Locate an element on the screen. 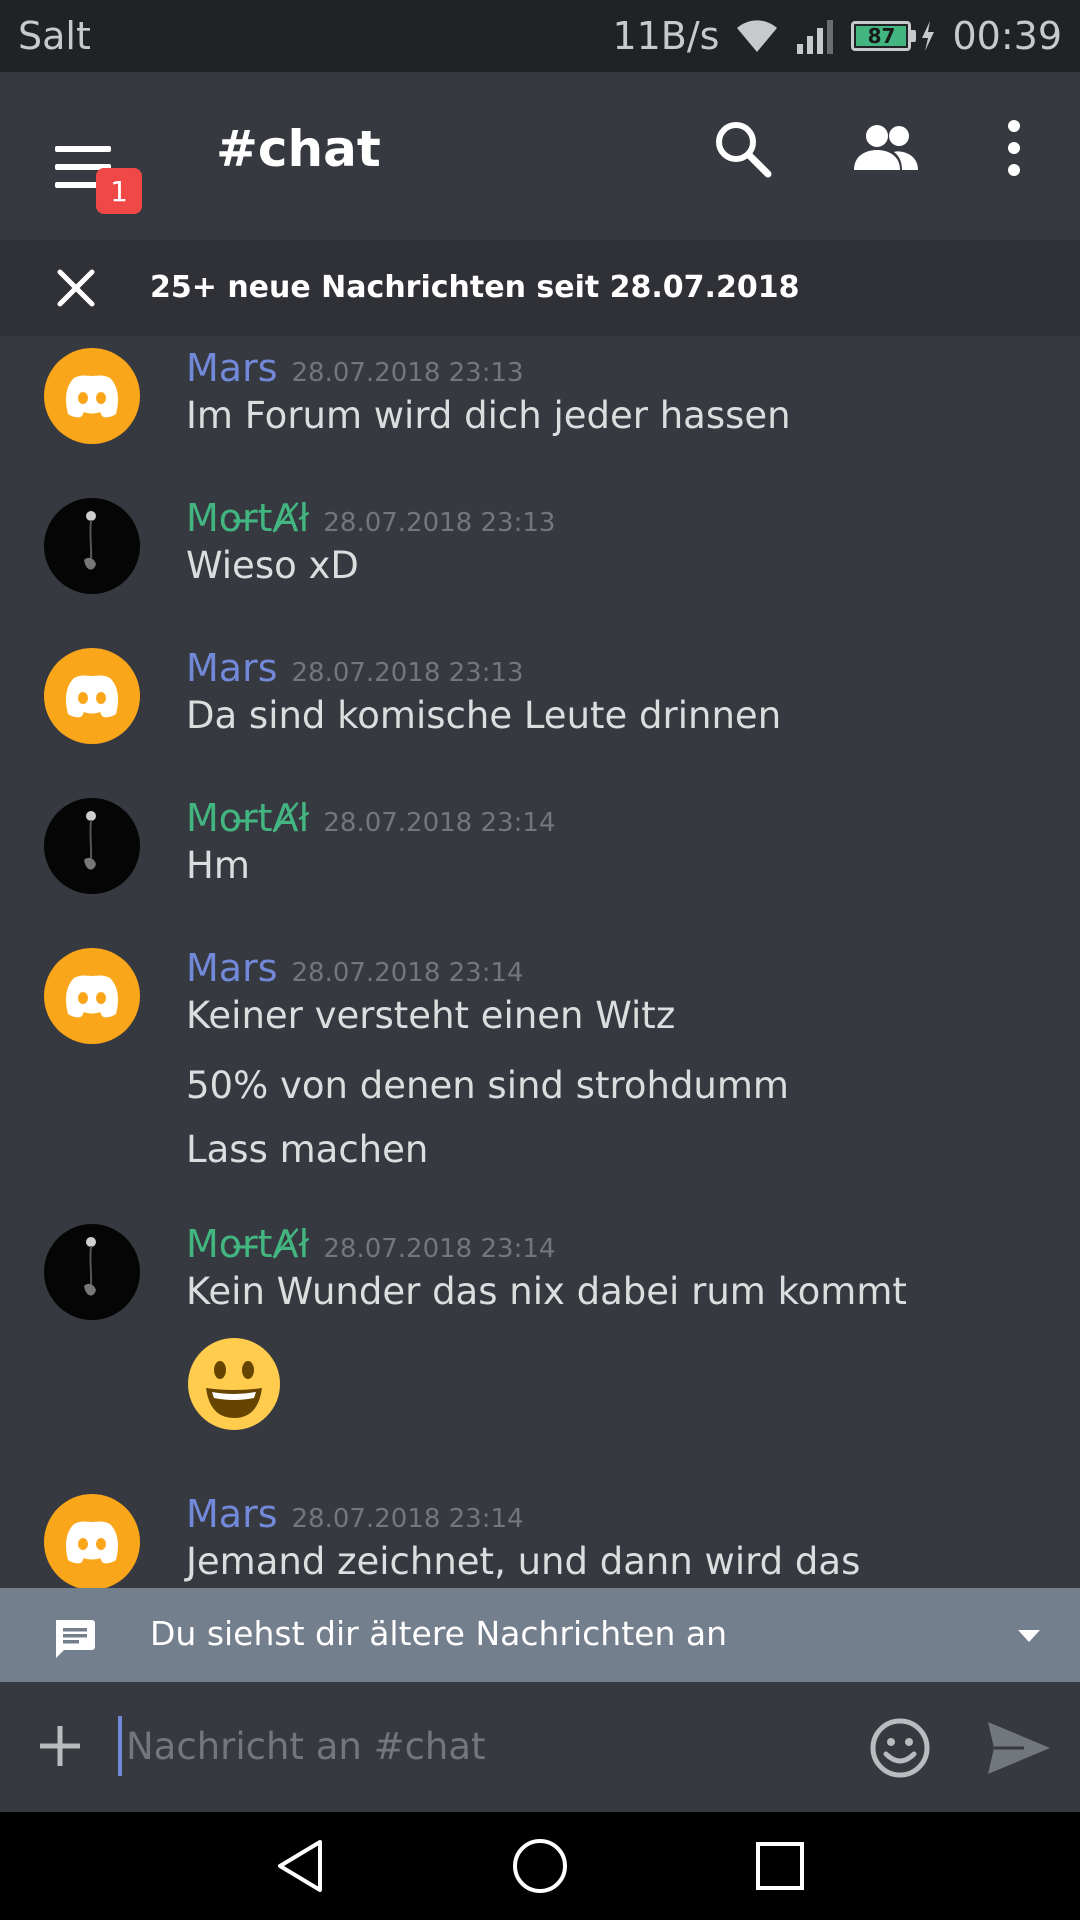  app-bar: #chat is located at coordinates (540, 156).